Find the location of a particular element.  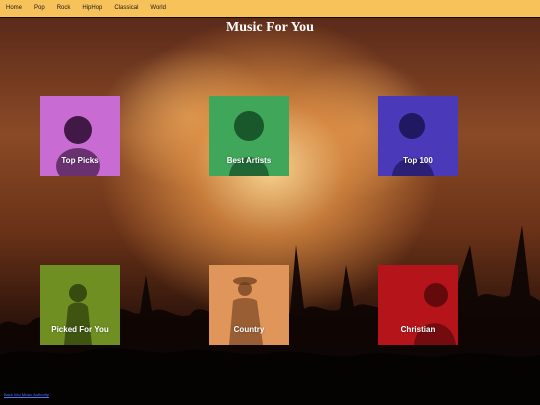

tile-best-artists: Best Artists is located at coordinates (249, 136).